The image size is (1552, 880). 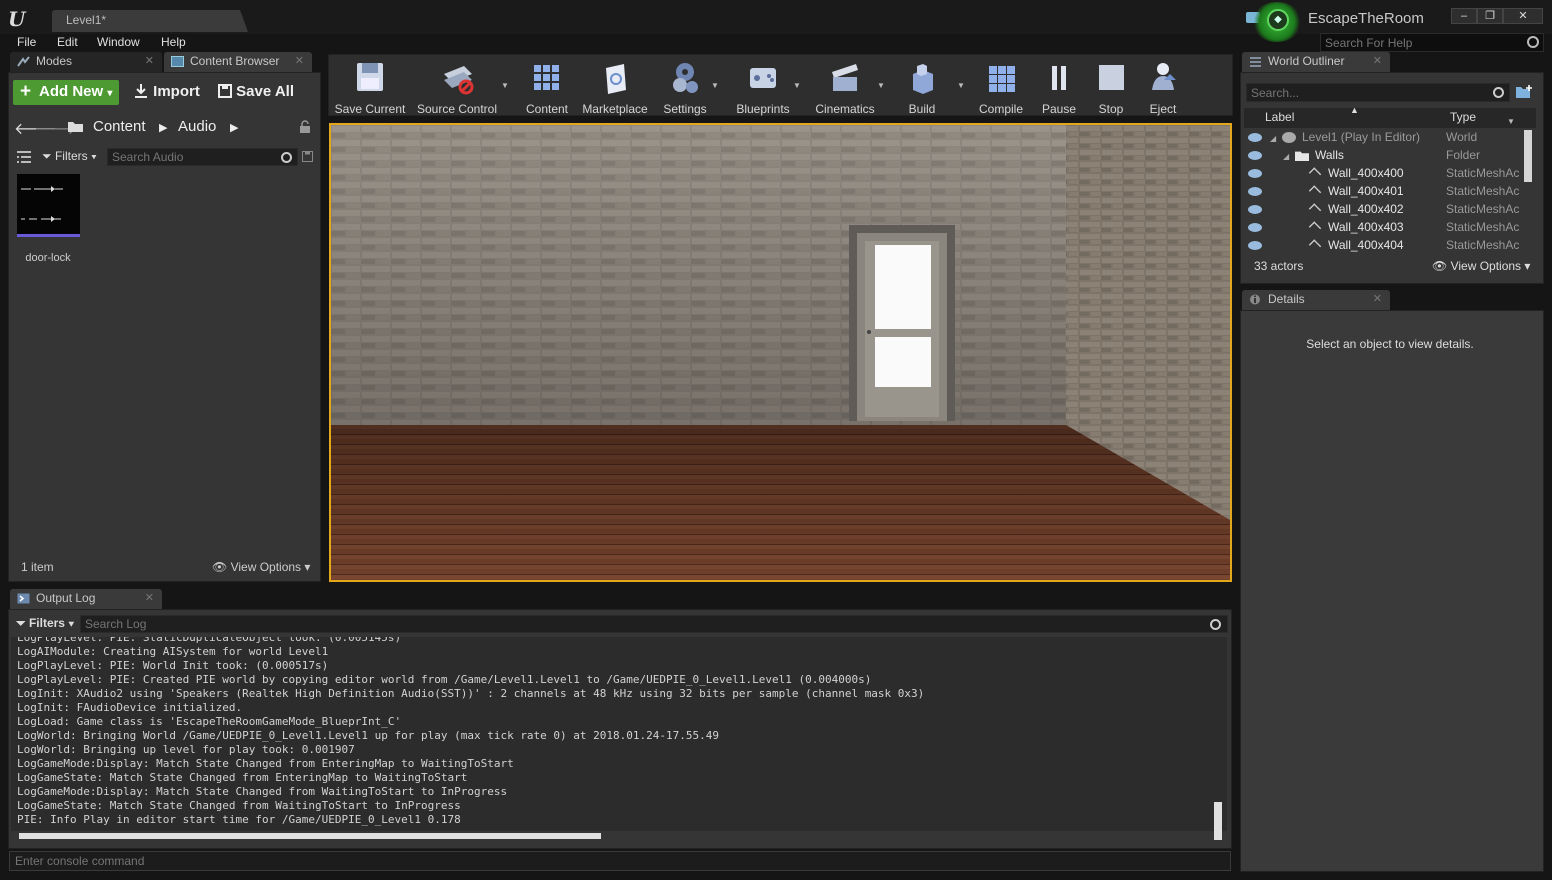 What do you see at coordinates (1383, 228) in the screenshot?
I see `outliner-row: Wall_400x403 StaticMeshAc` at bounding box center [1383, 228].